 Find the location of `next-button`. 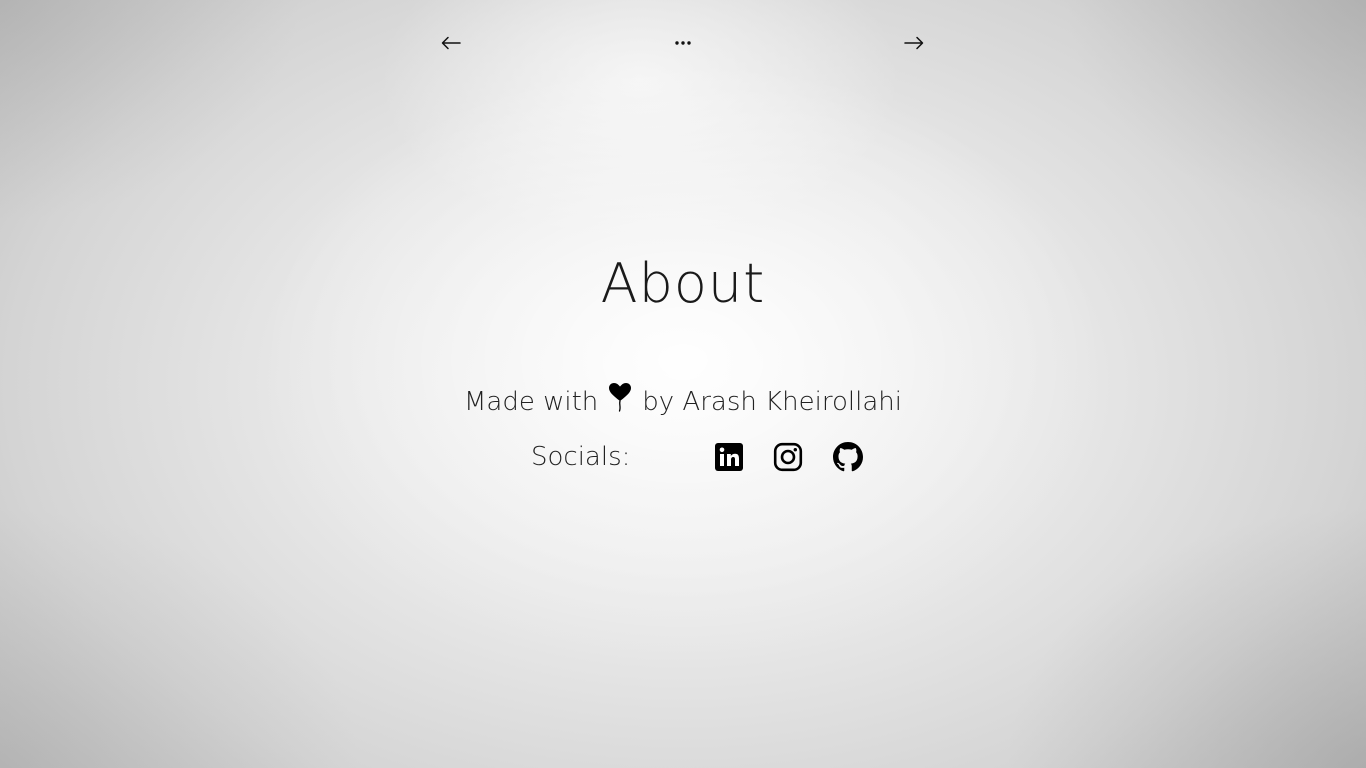

next-button is located at coordinates (914, 43).